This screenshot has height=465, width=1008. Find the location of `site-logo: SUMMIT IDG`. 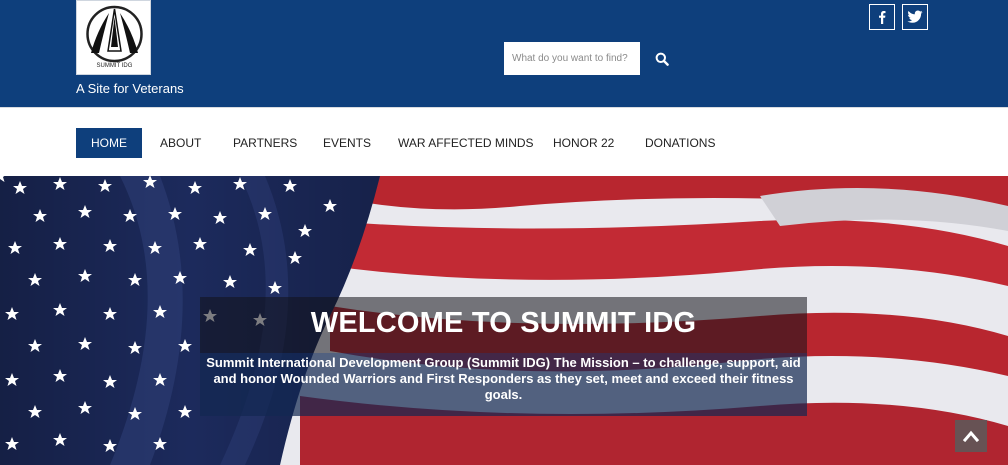

site-logo: SUMMIT IDG is located at coordinates (113, 37).